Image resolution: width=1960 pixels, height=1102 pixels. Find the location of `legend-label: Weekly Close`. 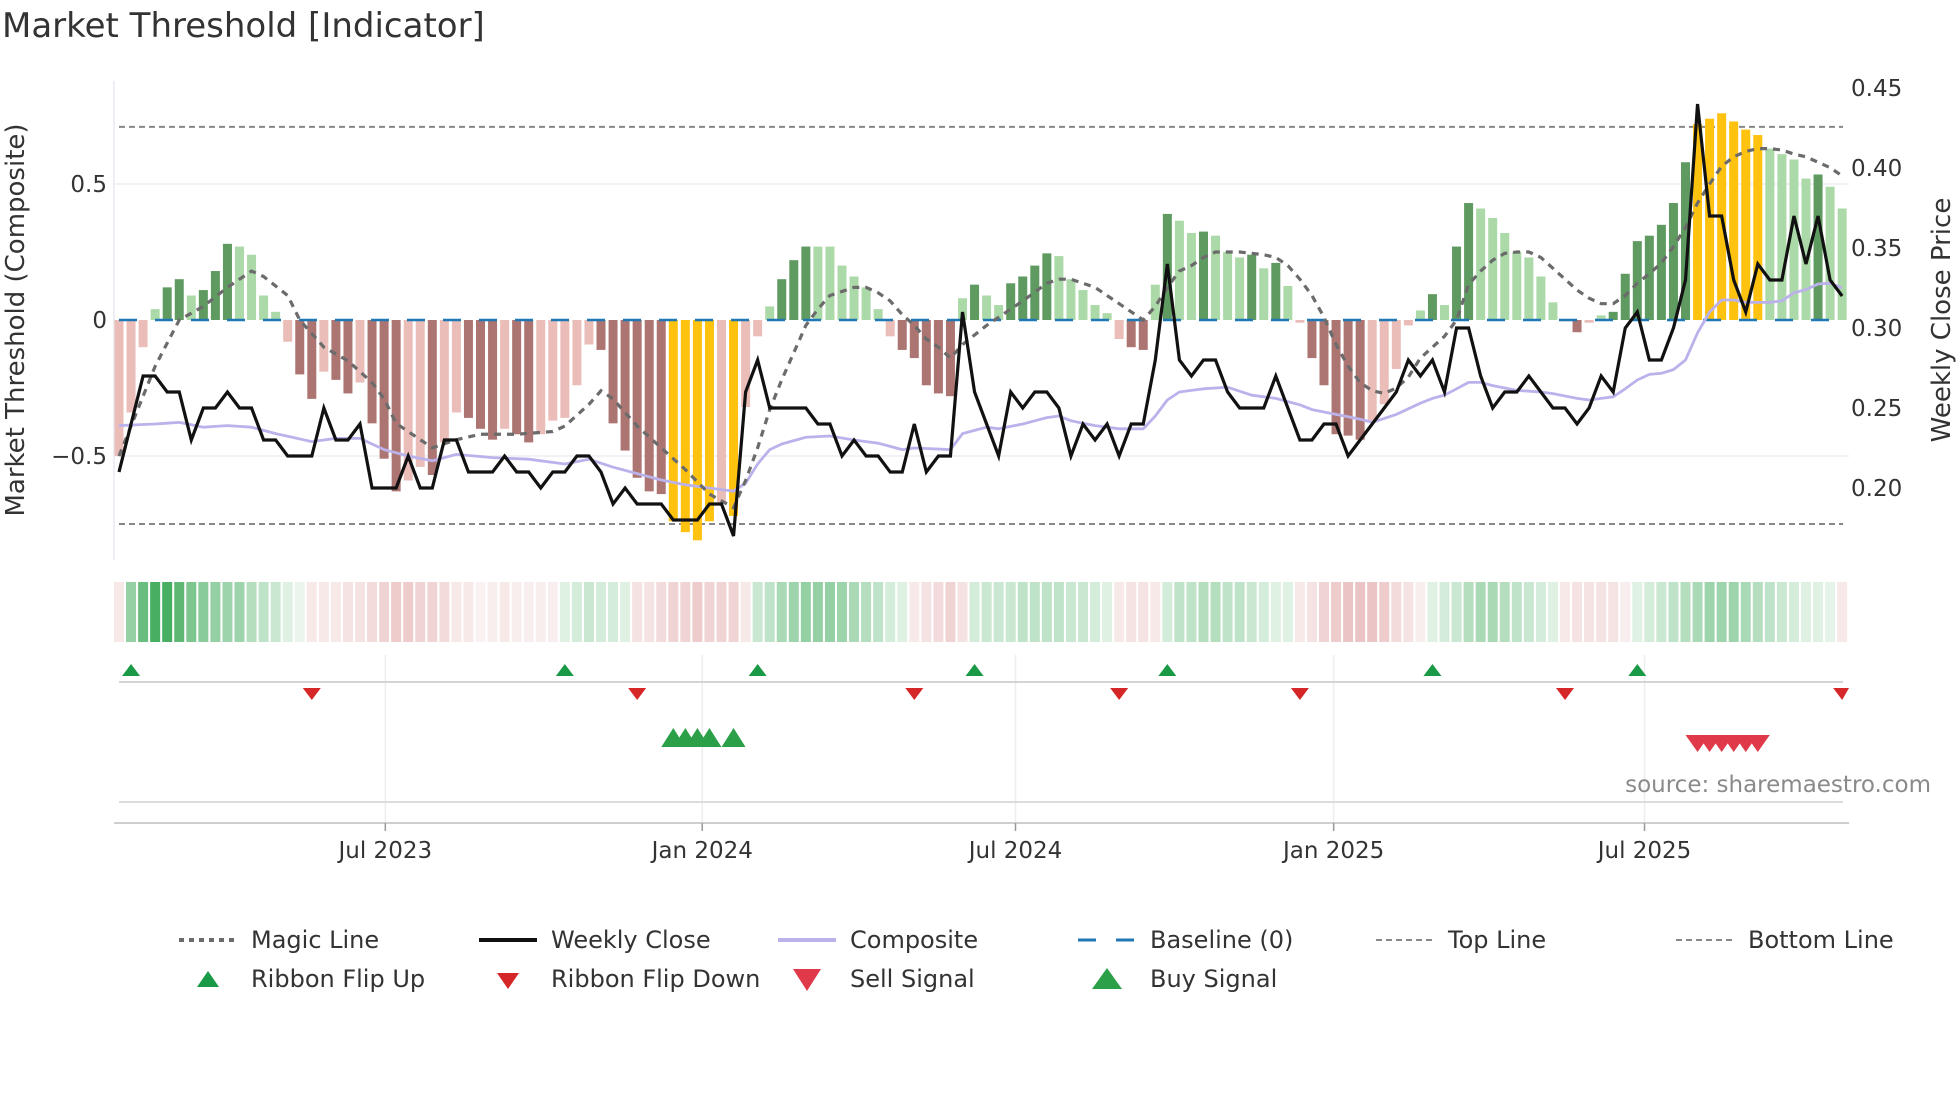

legend-label: Weekly Close is located at coordinates (631, 940).